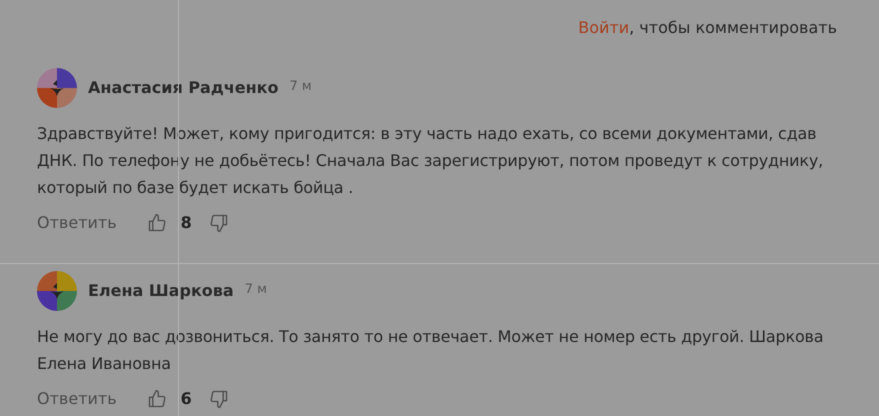 The height and width of the screenshot is (416, 879). What do you see at coordinates (707, 28) in the screenshot?
I see `login-prompt: Войти, чтобы комментировать` at bounding box center [707, 28].